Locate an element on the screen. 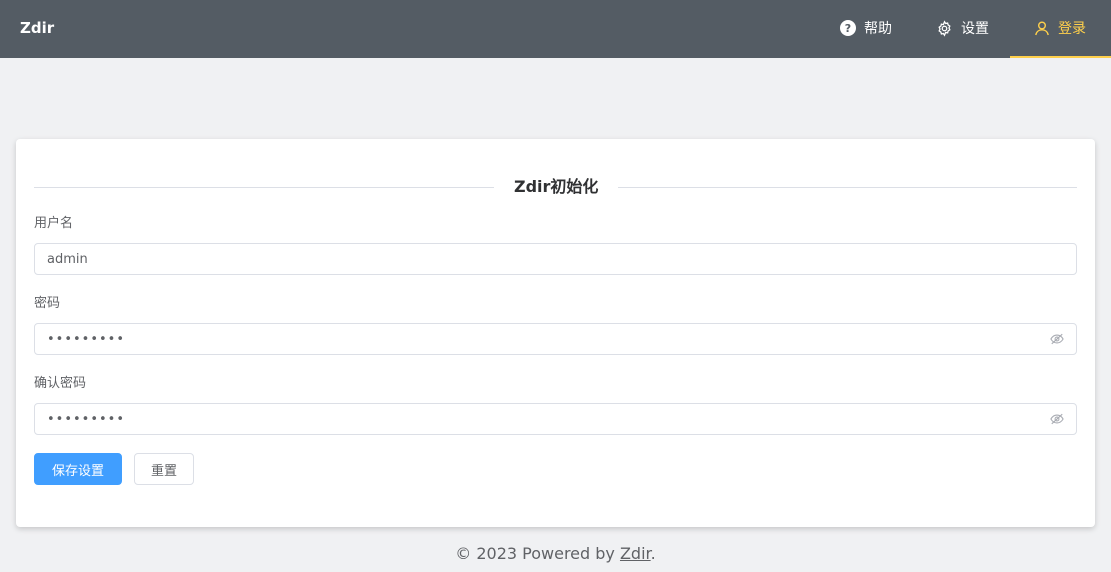 Image resolution: width=1111 pixels, height=572 pixels. top-navbar: Zdir ? 帮助 设置 登录 is located at coordinates (555, 29).